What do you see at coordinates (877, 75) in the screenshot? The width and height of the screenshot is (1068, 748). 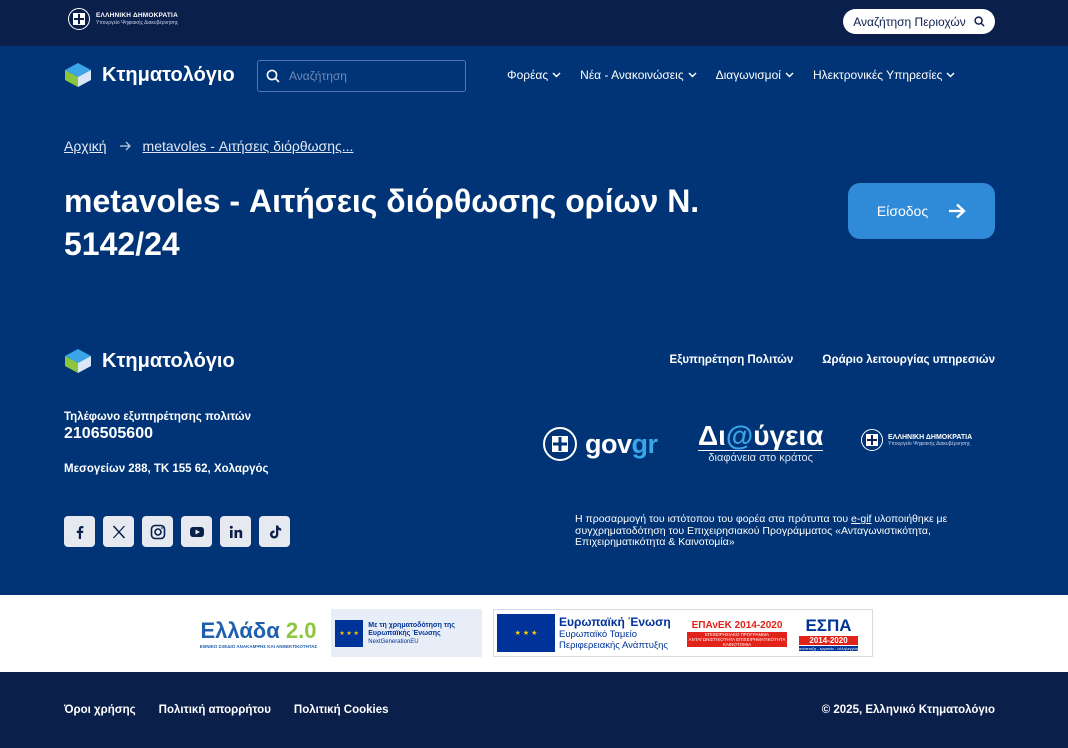 I see `nav-label: Ηλεκτρονικές Υπηρεσίες` at bounding box center [877, 75].